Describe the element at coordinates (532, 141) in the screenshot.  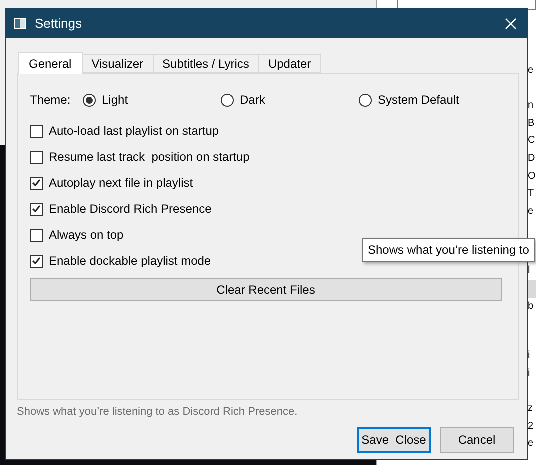
I see `file-row: C` at that location.